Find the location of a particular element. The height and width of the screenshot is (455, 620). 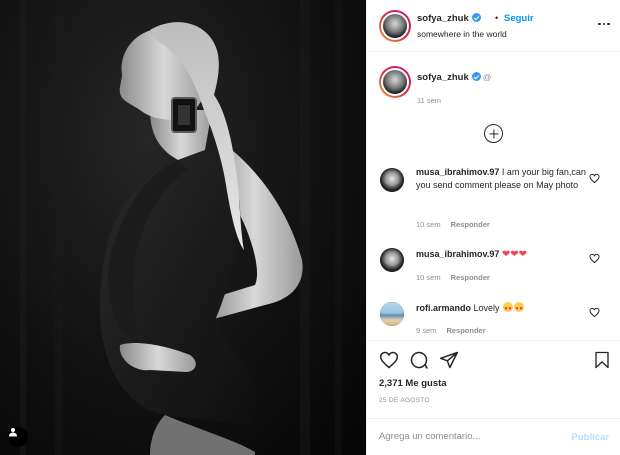

location-link: somewhere in the world is located at coordinates (462, 34).